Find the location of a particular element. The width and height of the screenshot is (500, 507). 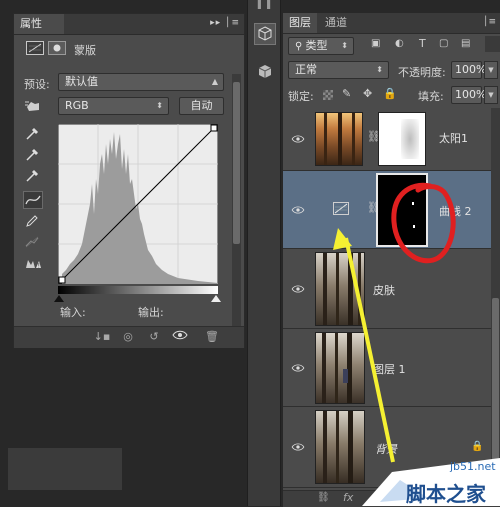

annotation-overlay is located at coordinates (394, 322).